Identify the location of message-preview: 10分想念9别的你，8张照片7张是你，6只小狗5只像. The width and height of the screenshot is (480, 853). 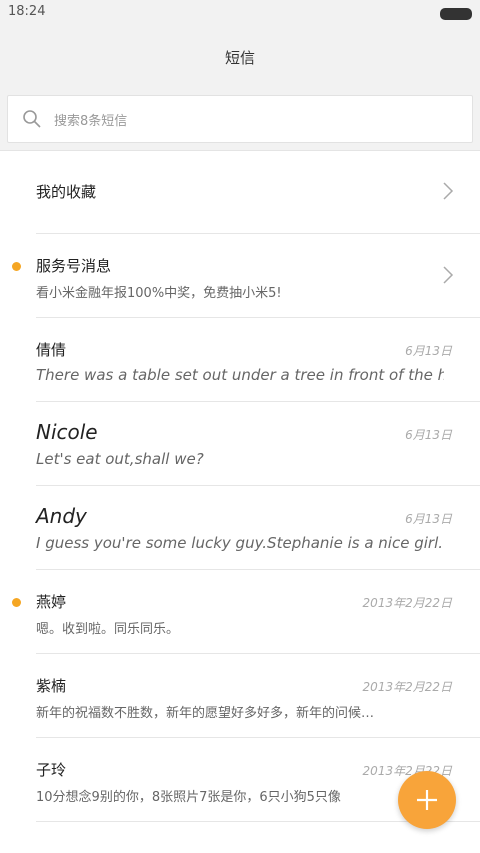
(188, 797).